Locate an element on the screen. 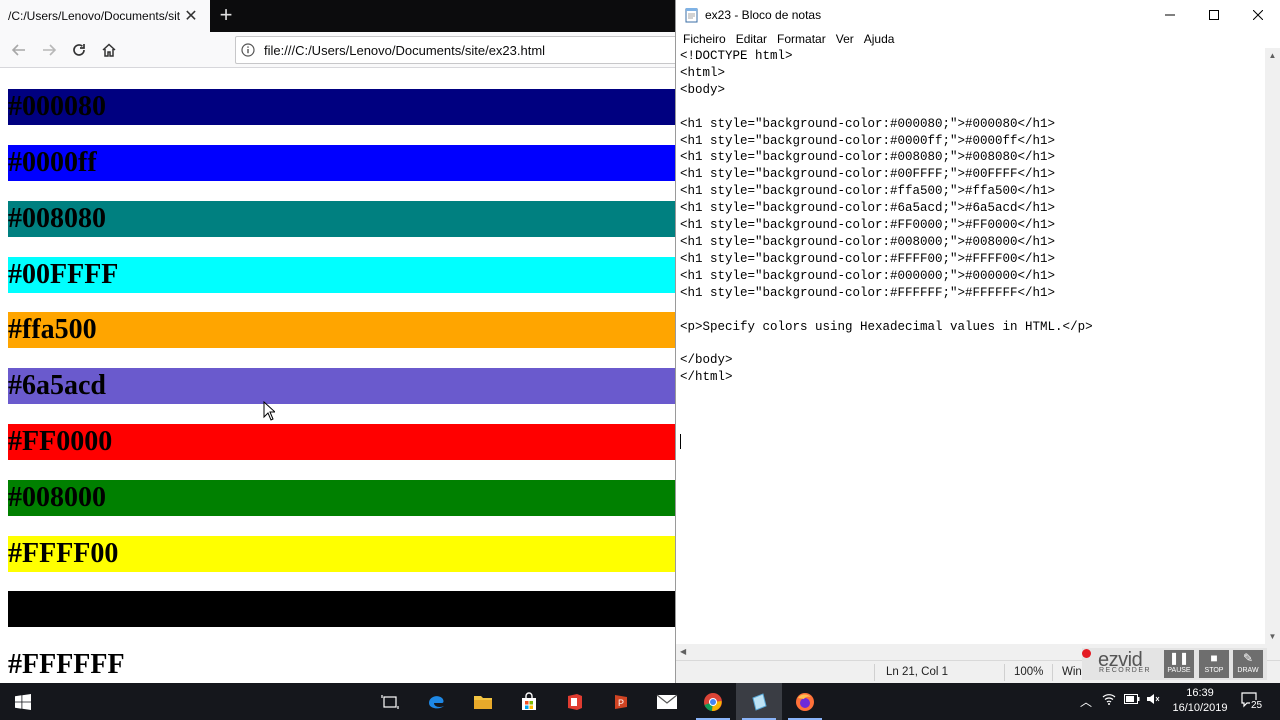 The image size is (1280, 720). start-icon is located at coordinates (23, 701).